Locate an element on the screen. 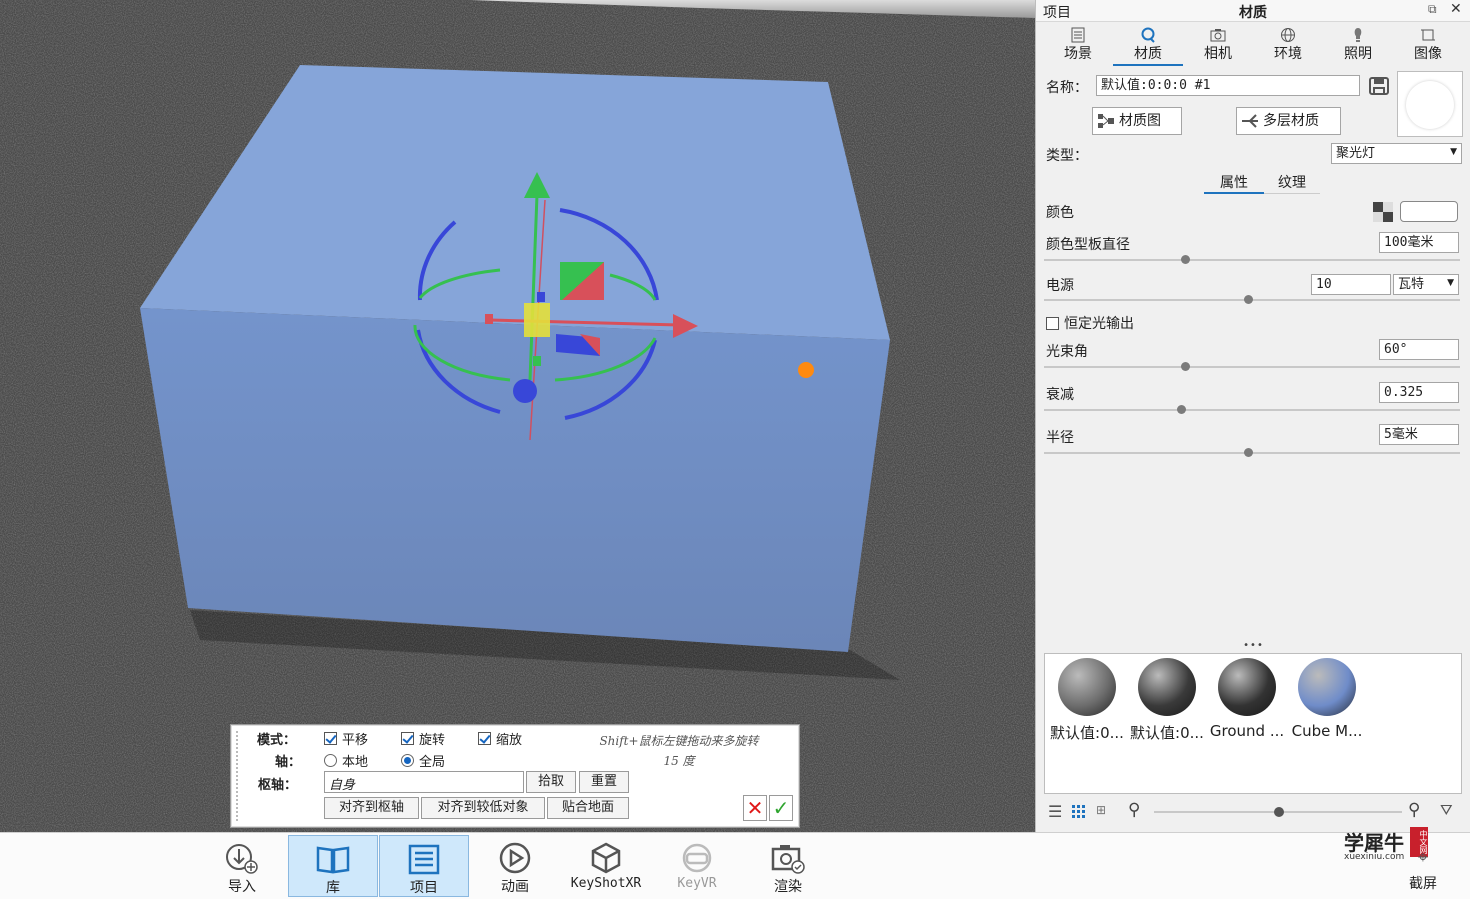  tab-scene-label: 场景 is located at coordinates (1078, 54).